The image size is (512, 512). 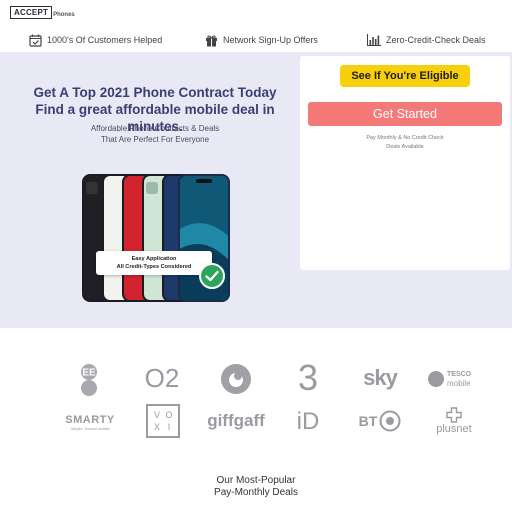 I want to click on smarty-tagline: Simple, honest mobile, so click(x=90, y=428).